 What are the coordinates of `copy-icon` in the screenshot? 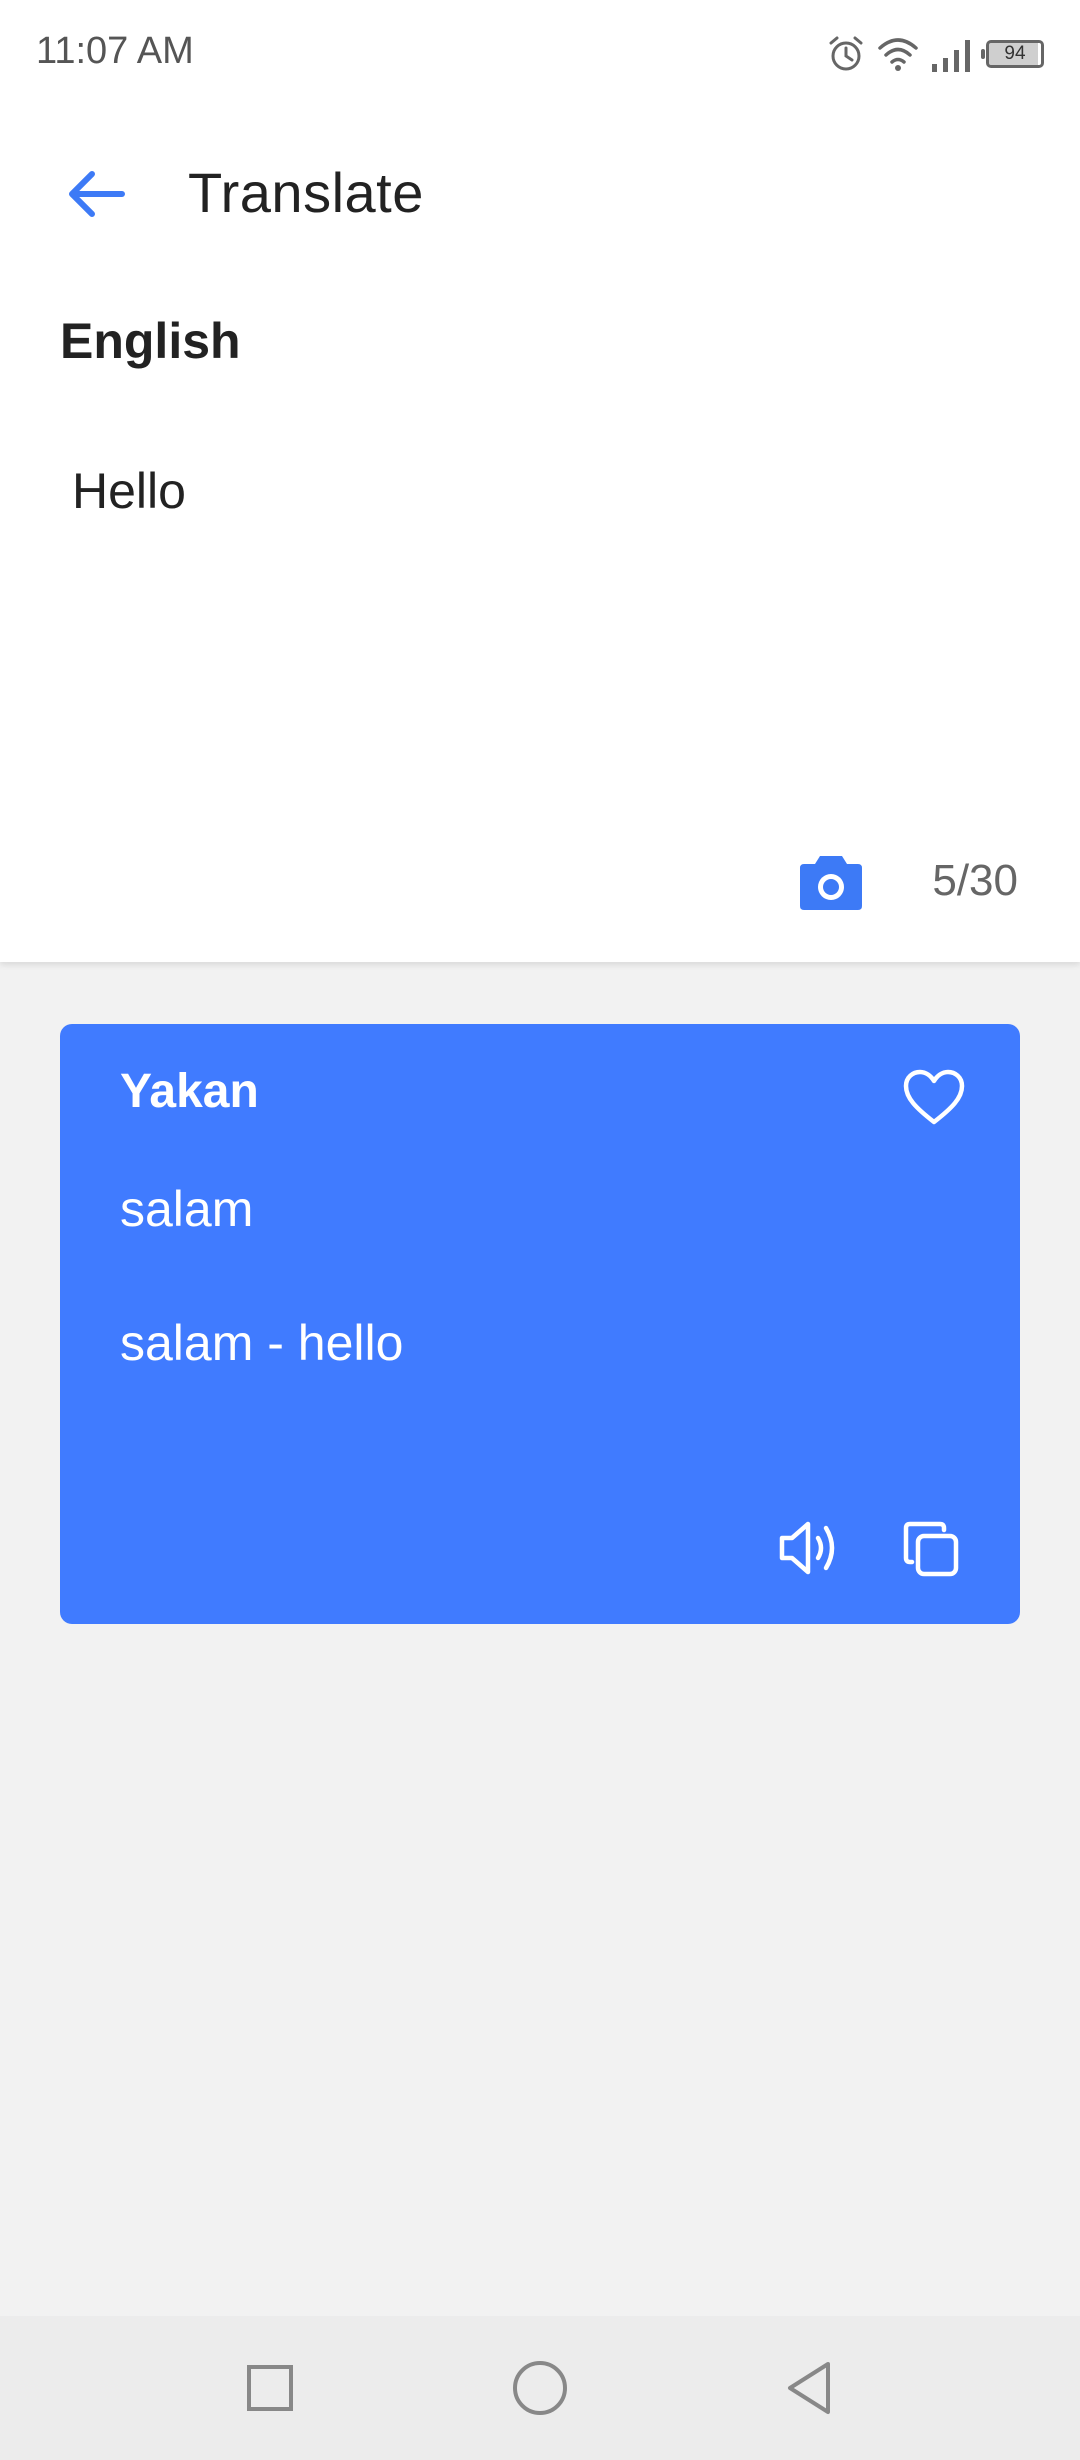 It's located at (931, 1549).